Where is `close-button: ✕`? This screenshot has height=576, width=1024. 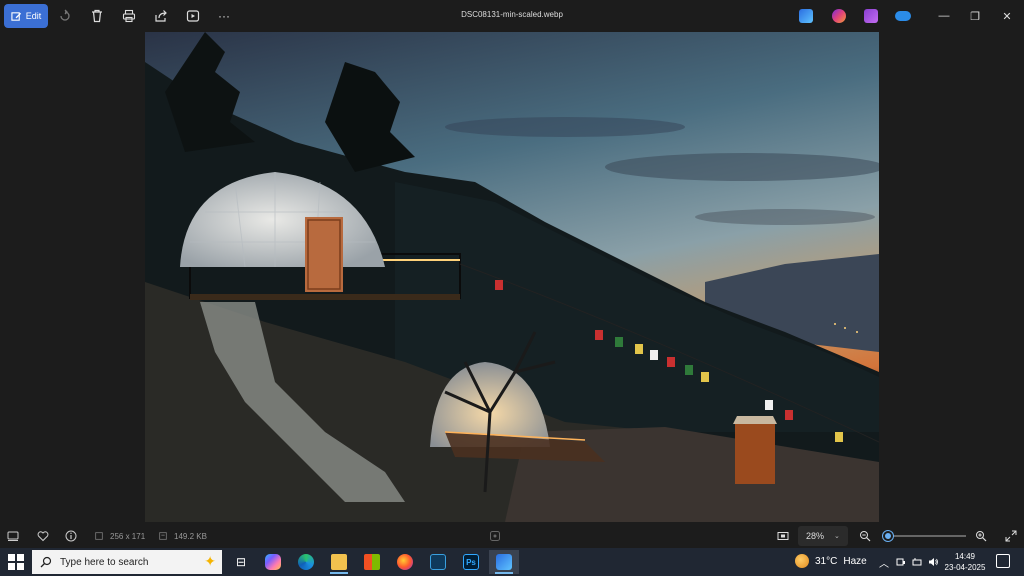
close-button: ✕ is located at coordinates (1007, 16).